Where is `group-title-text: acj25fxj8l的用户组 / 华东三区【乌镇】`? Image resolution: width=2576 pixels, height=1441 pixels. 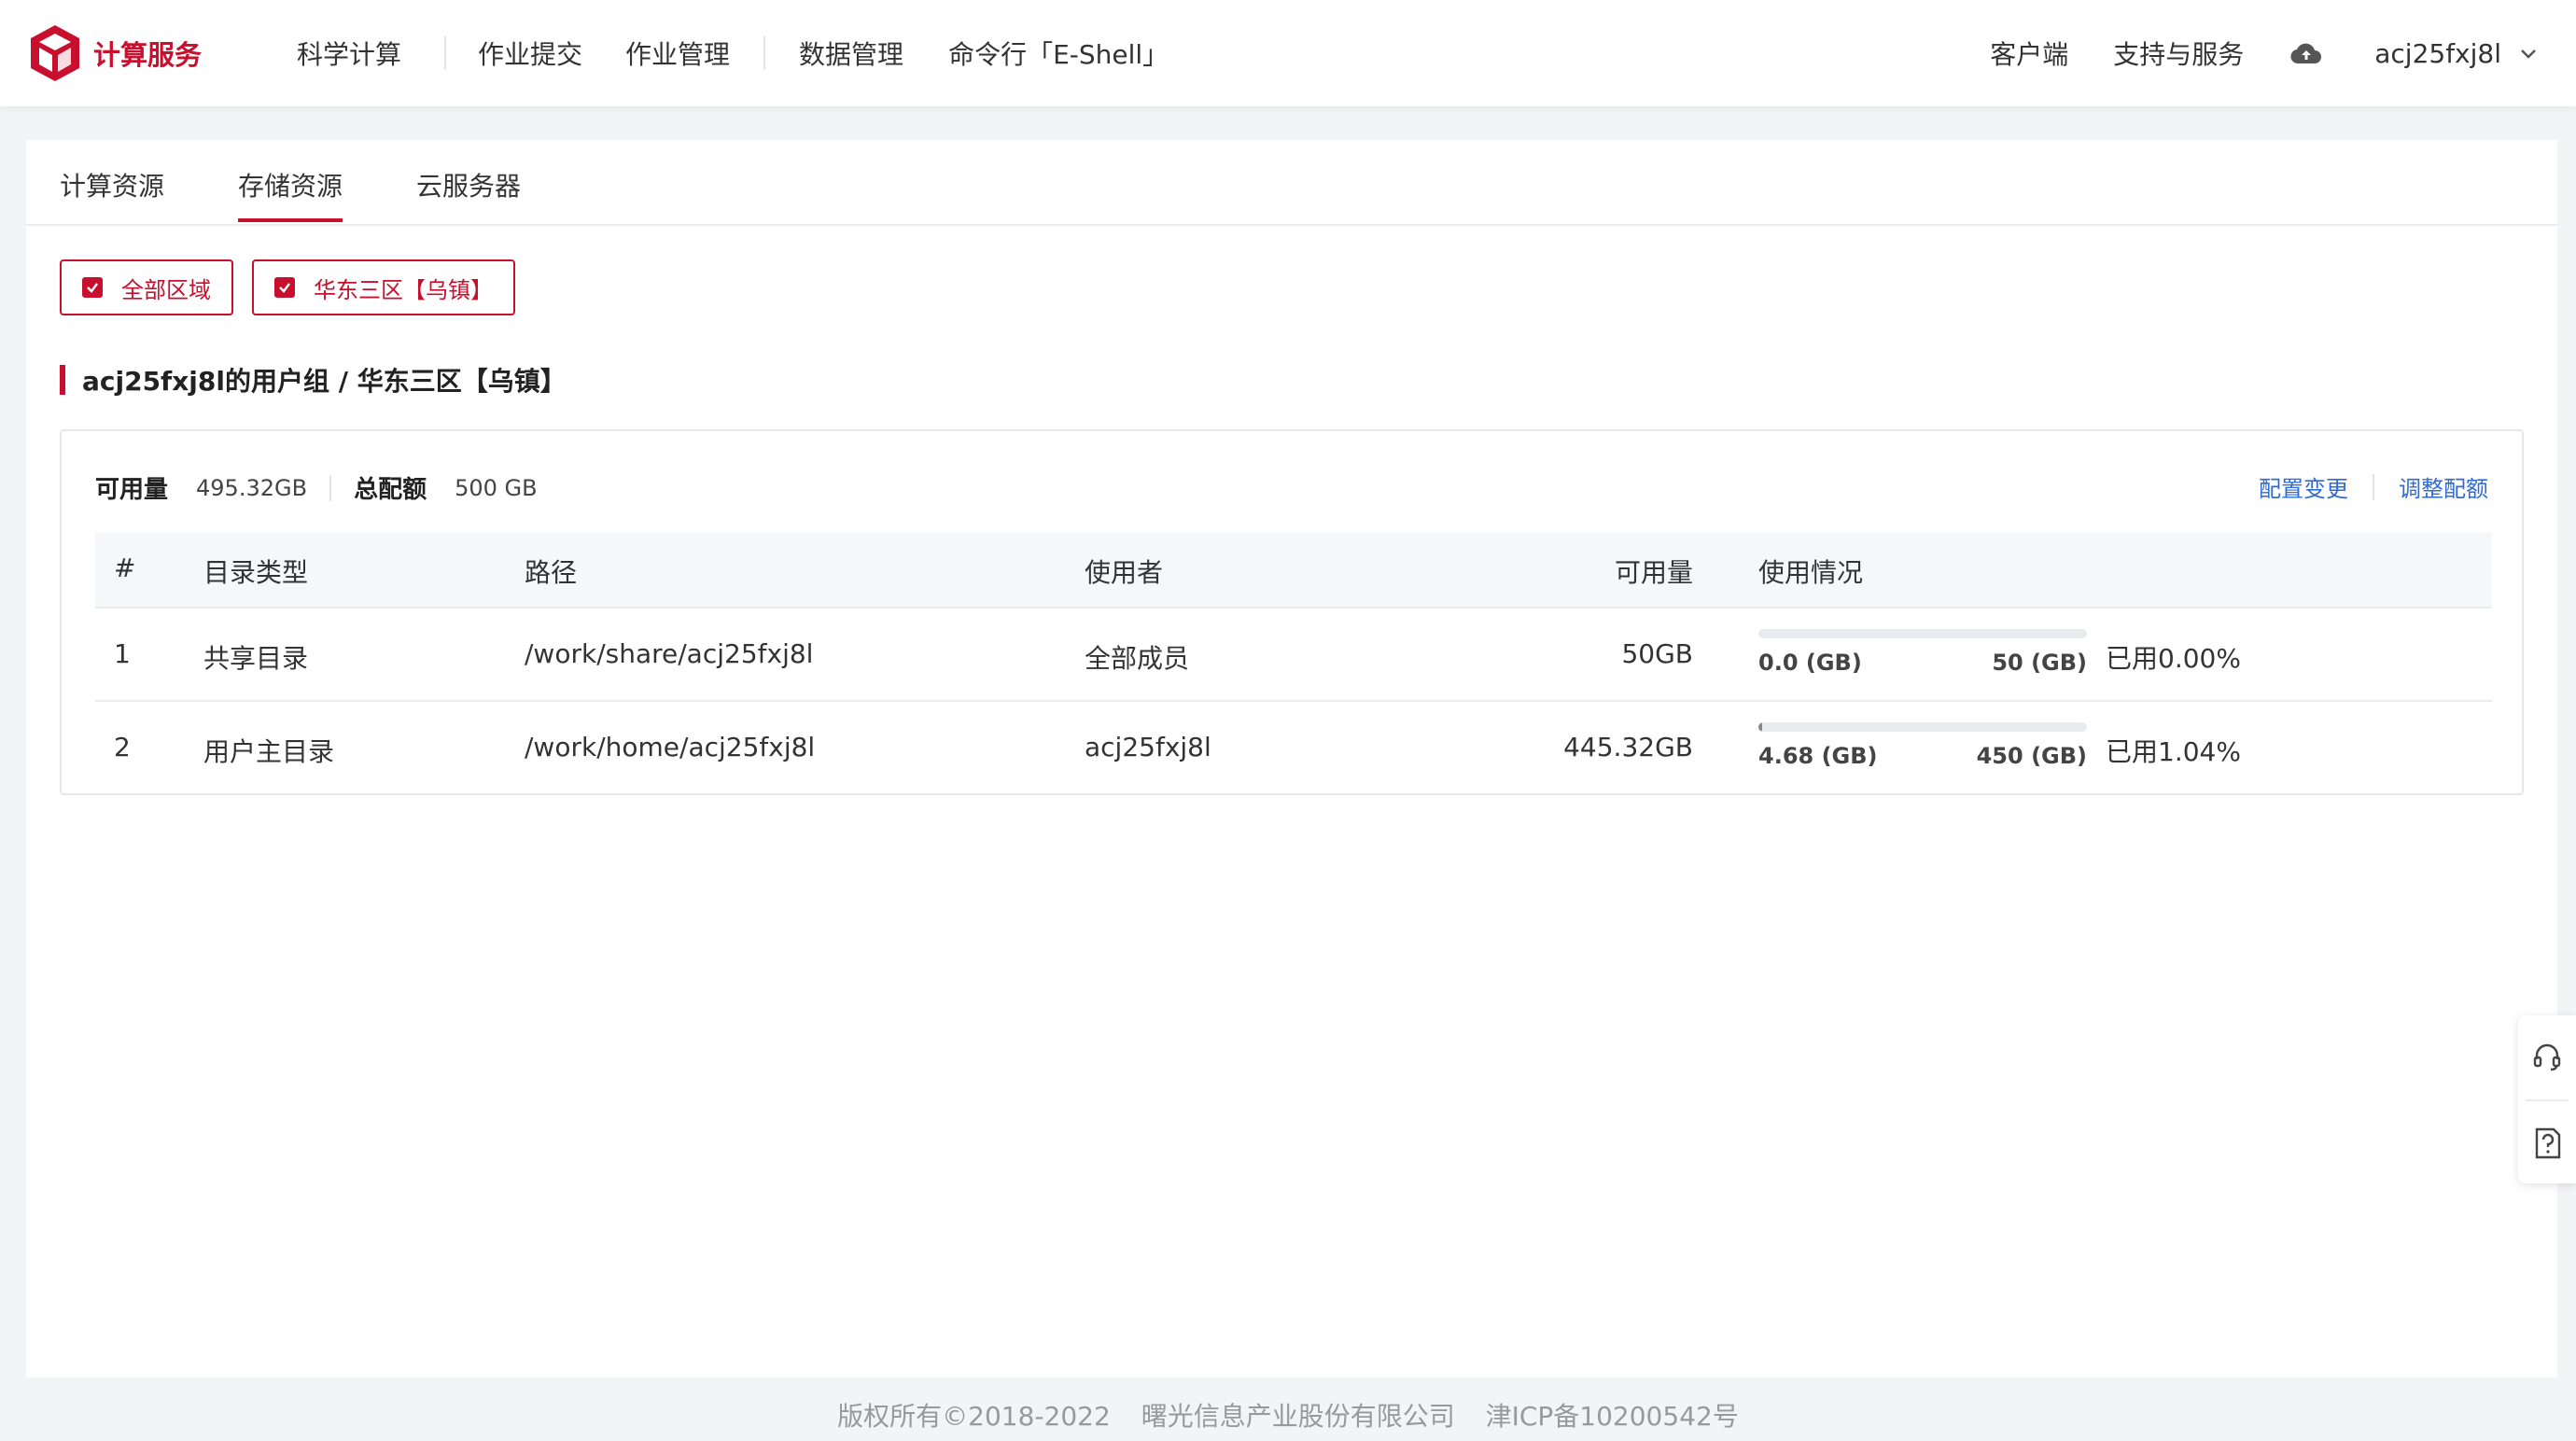
group-title-text: acj25fxj8l的用户组 / 华东三区【乌镇】 is located at coordinates (324, 382).